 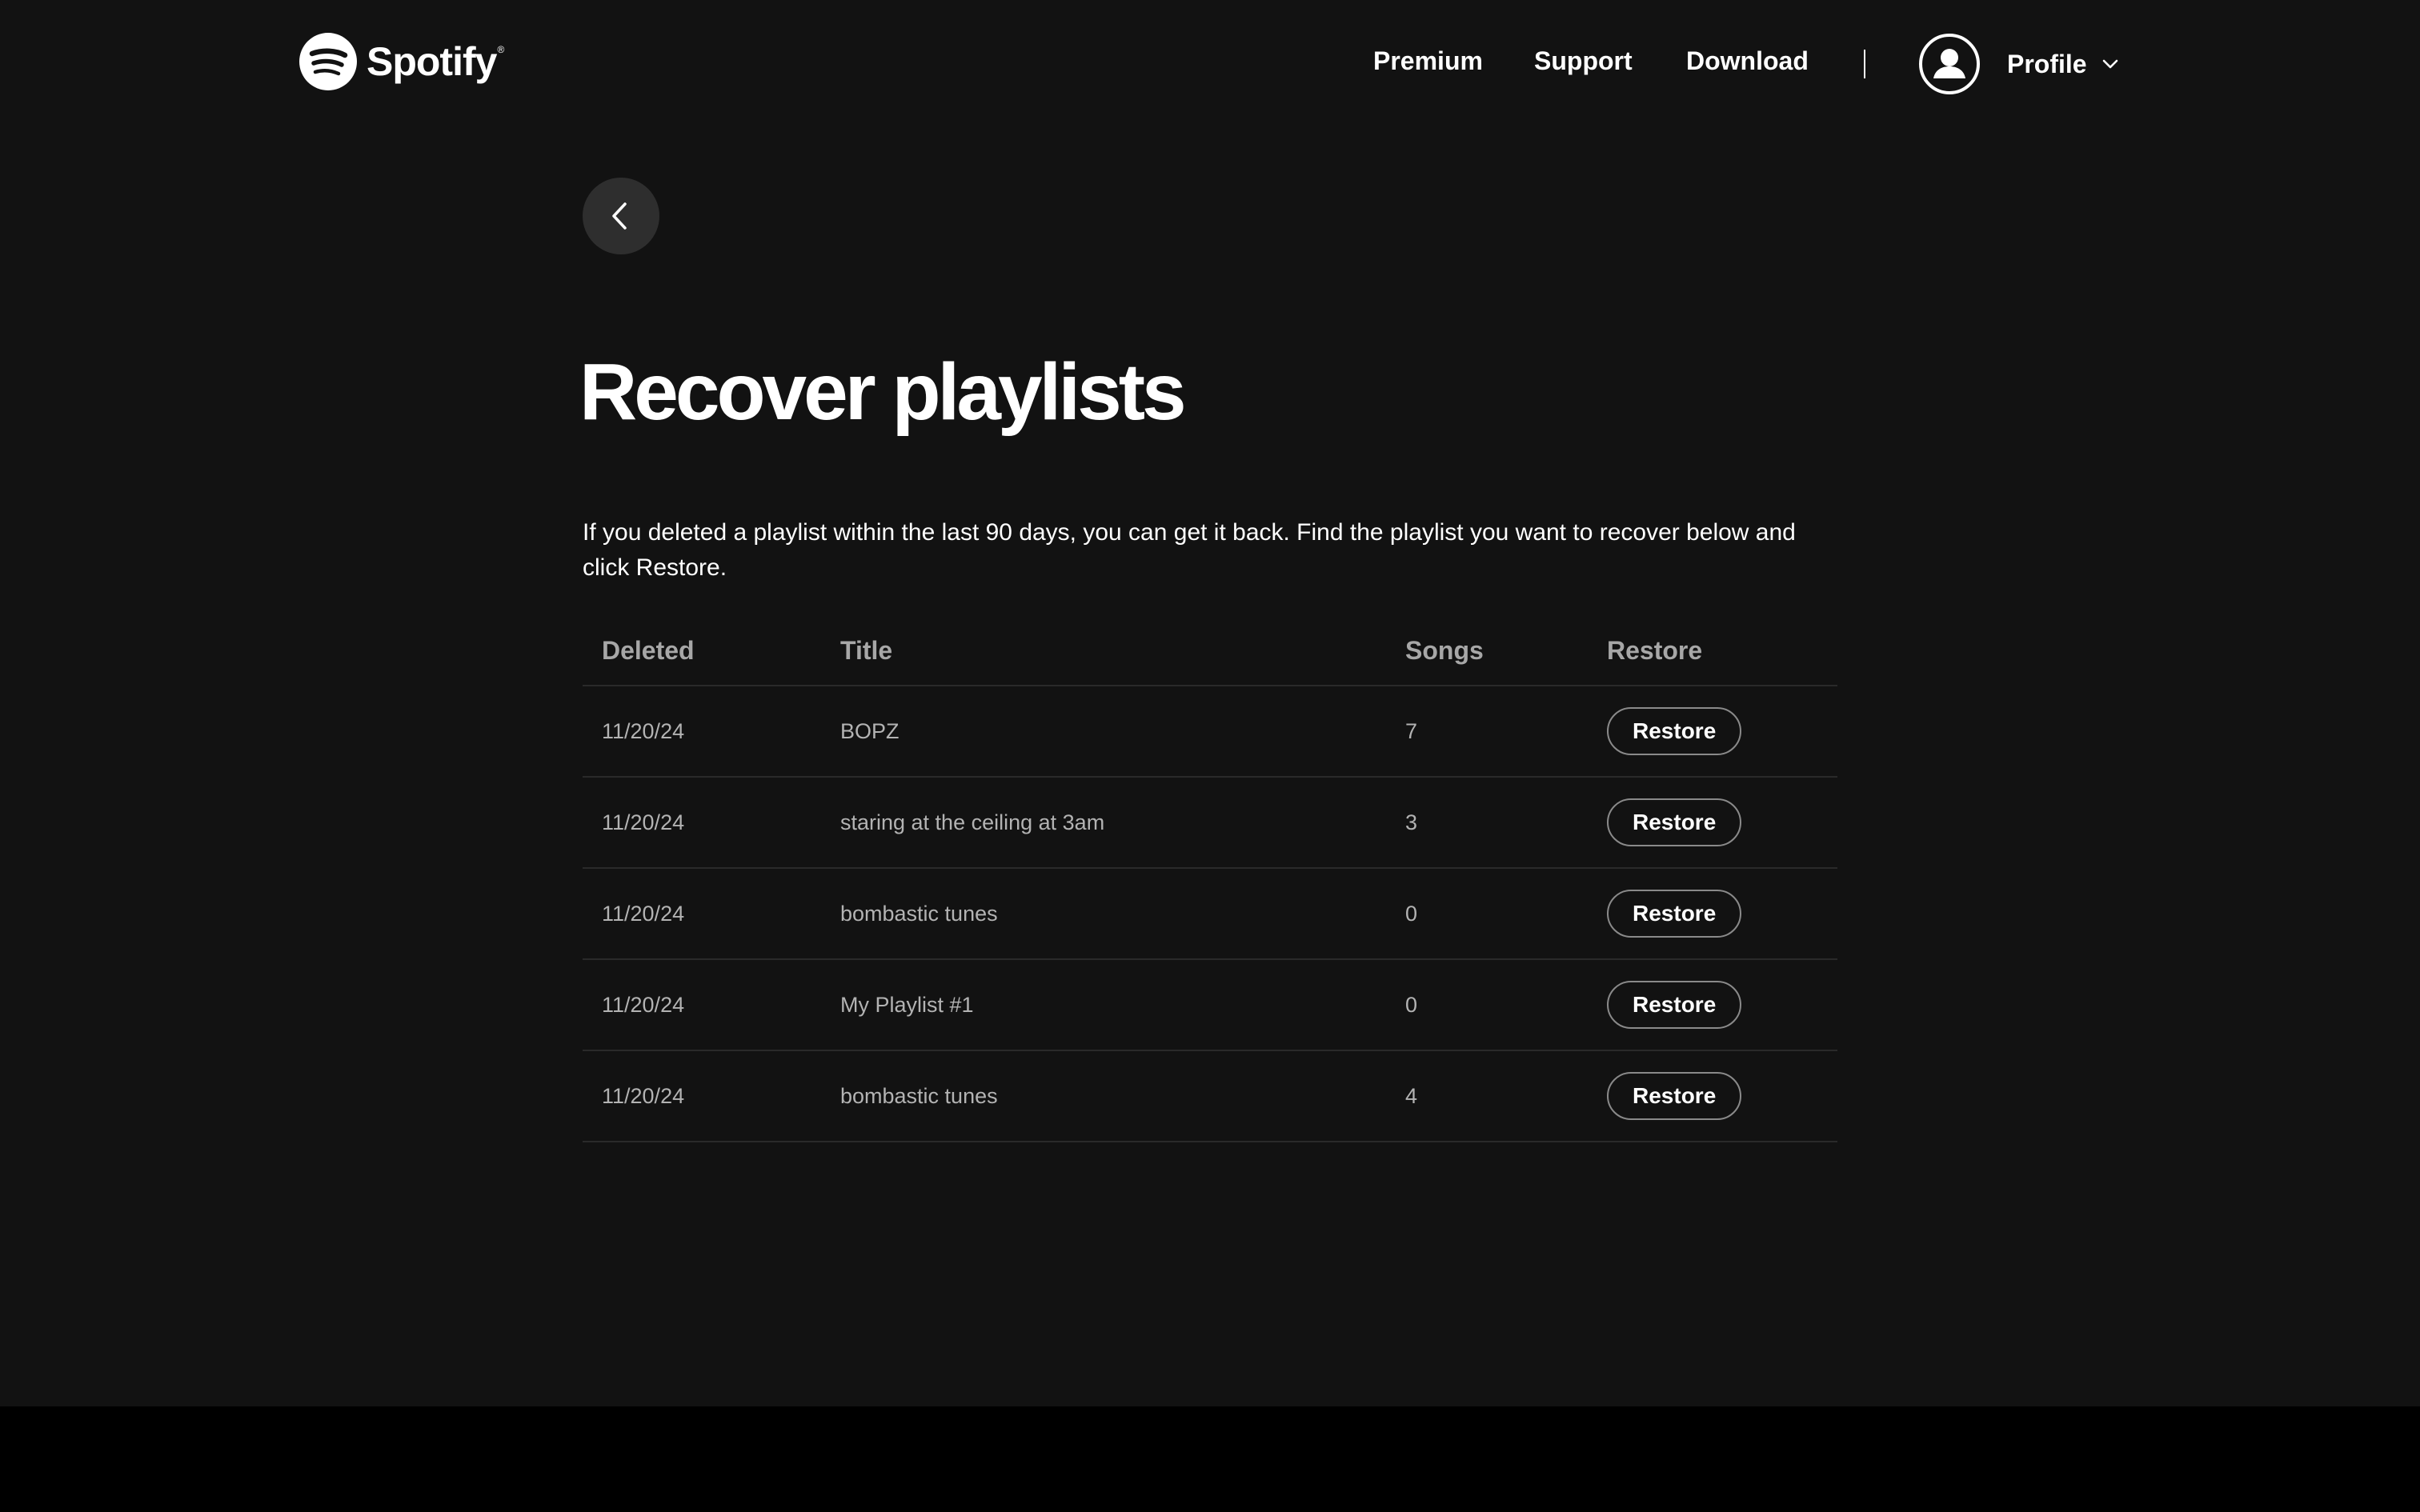 I want to click on nav-support-link: Support, so click(x=1583, y=61).